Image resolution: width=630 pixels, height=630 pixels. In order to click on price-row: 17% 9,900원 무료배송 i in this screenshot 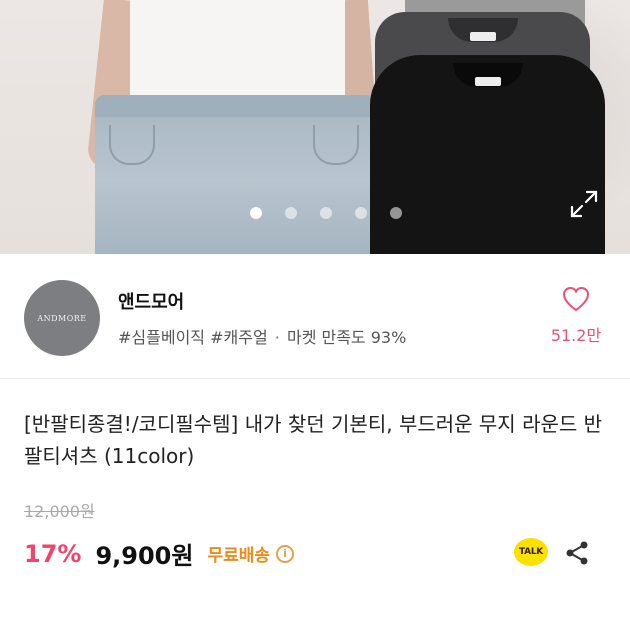, I will do `click(159, 553)`.